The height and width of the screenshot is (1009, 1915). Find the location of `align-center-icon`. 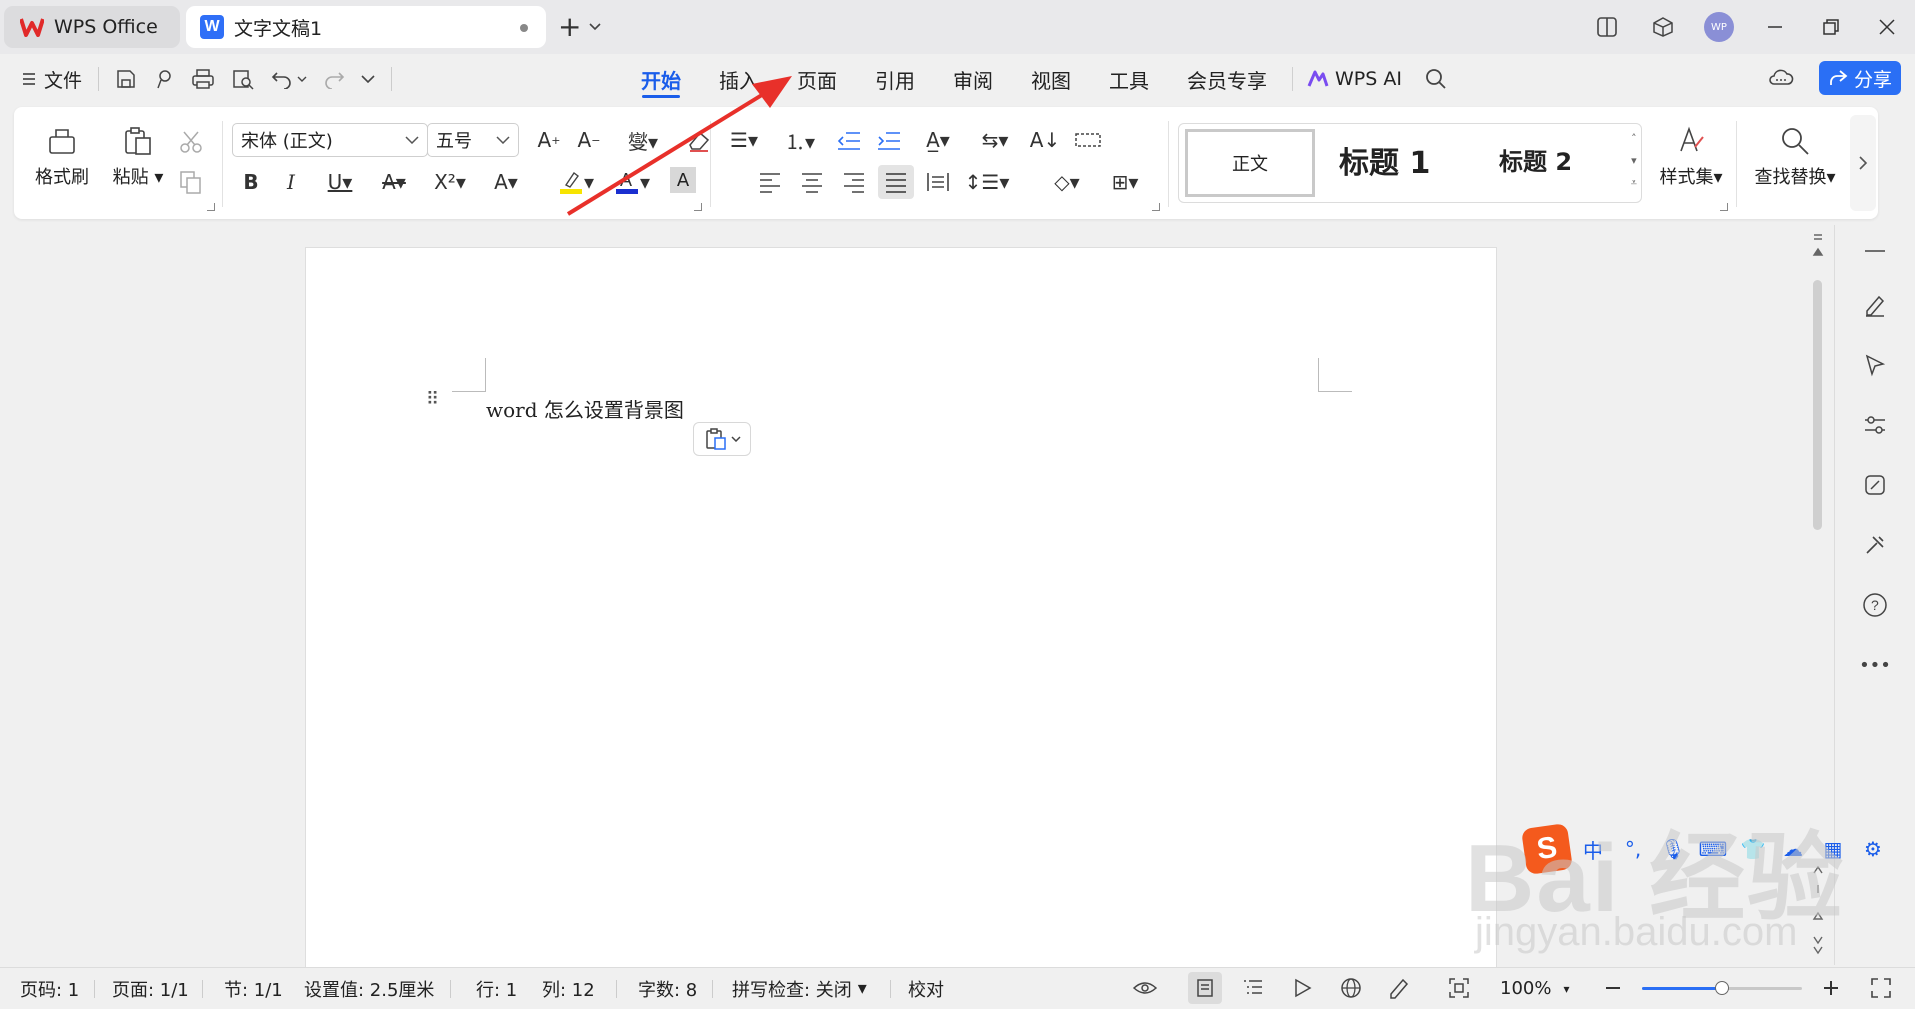

align-center-icon is located at coordinates (812, 182).